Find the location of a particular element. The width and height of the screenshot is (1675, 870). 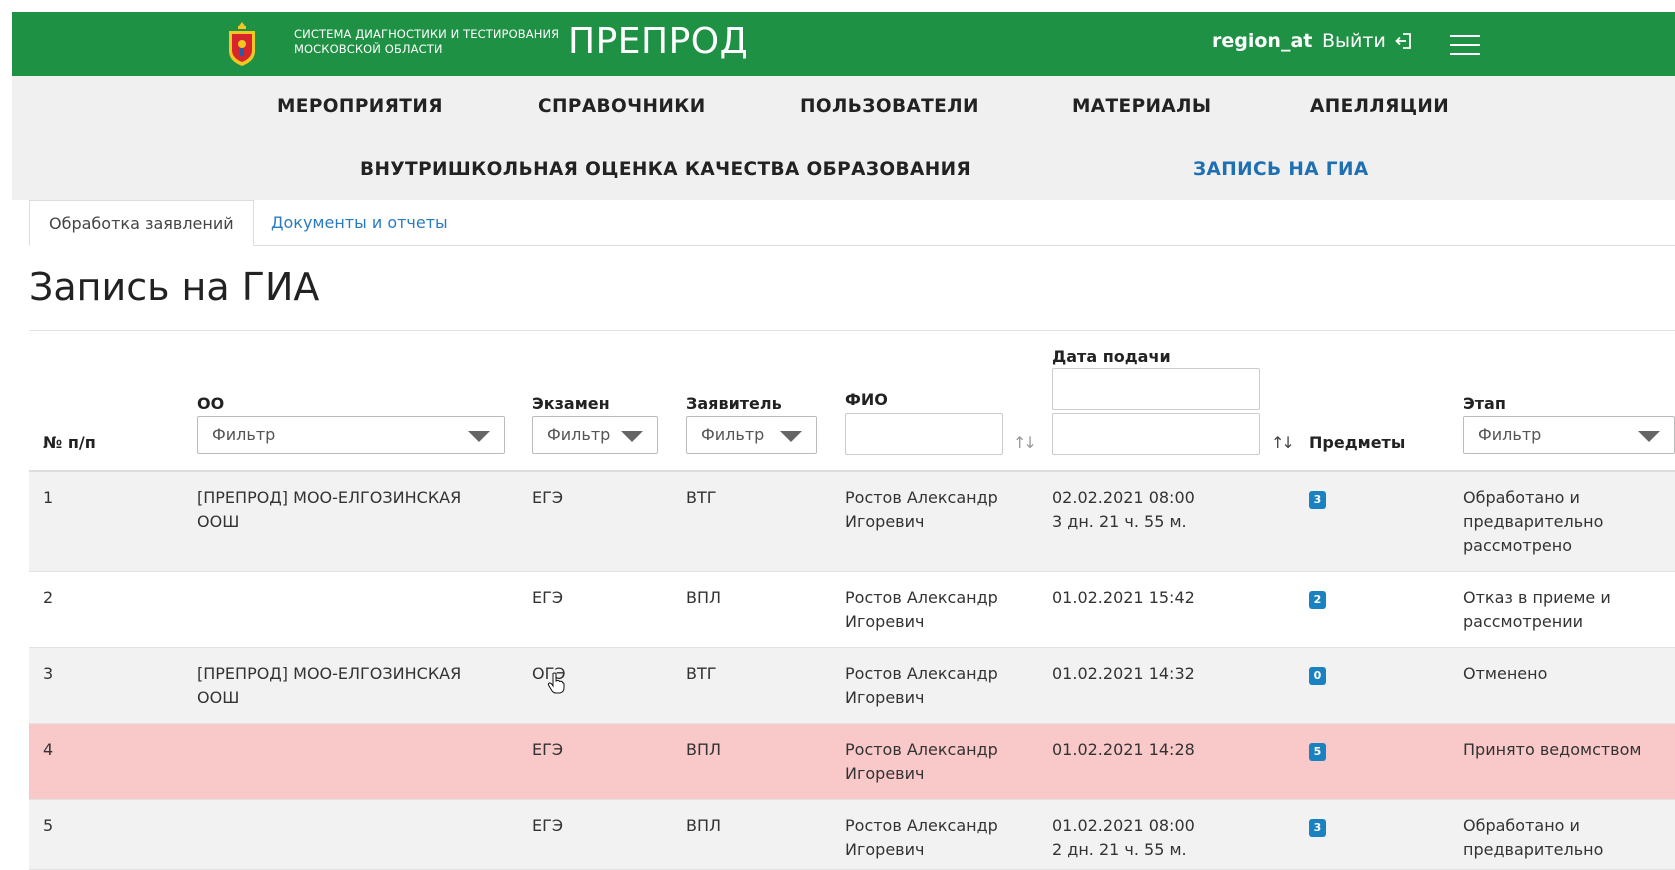

cell-stage: Обработано и предварительно is located at coordinates (1533, 838).